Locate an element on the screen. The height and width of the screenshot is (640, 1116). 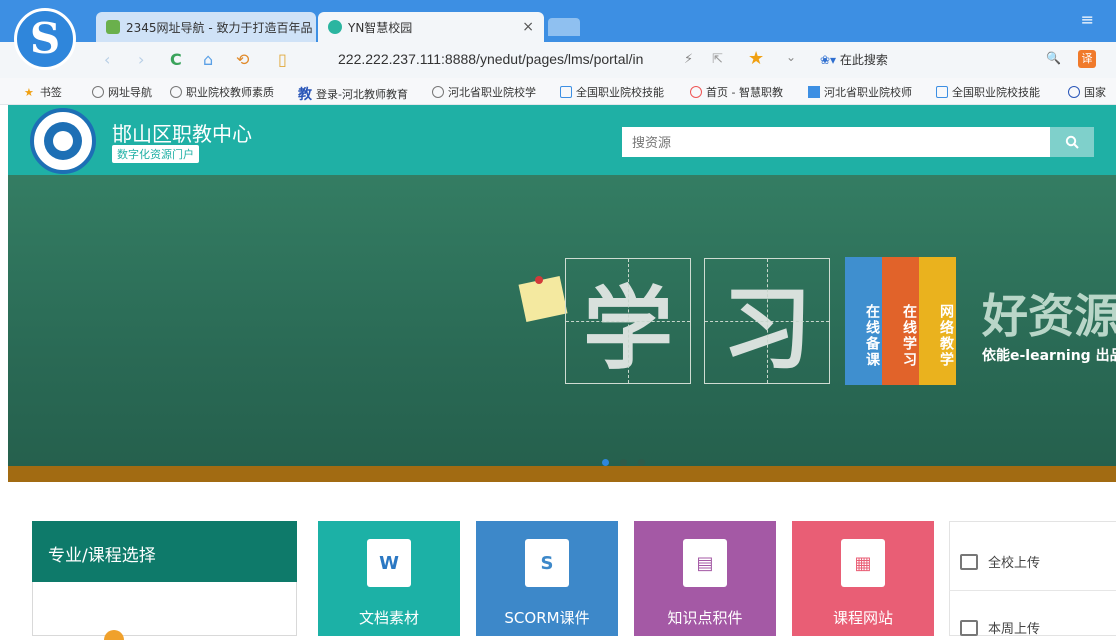
tile-scorm: S SCORM课件 is located at coordinates (547, 578).